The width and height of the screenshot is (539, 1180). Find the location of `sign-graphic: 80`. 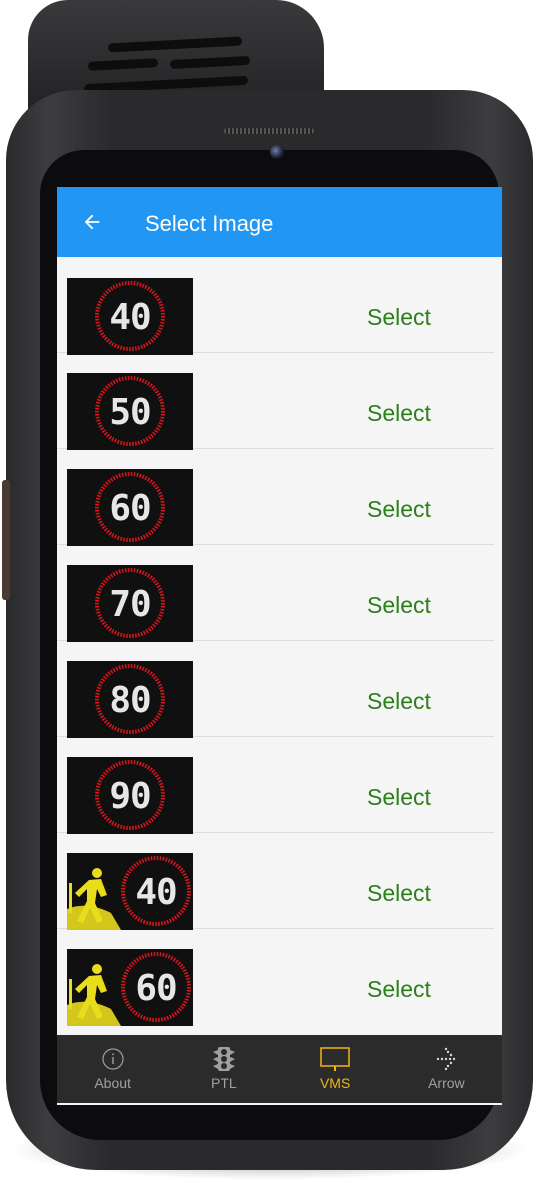

sign-graphic: 80 is located at coordinates (130, 699).